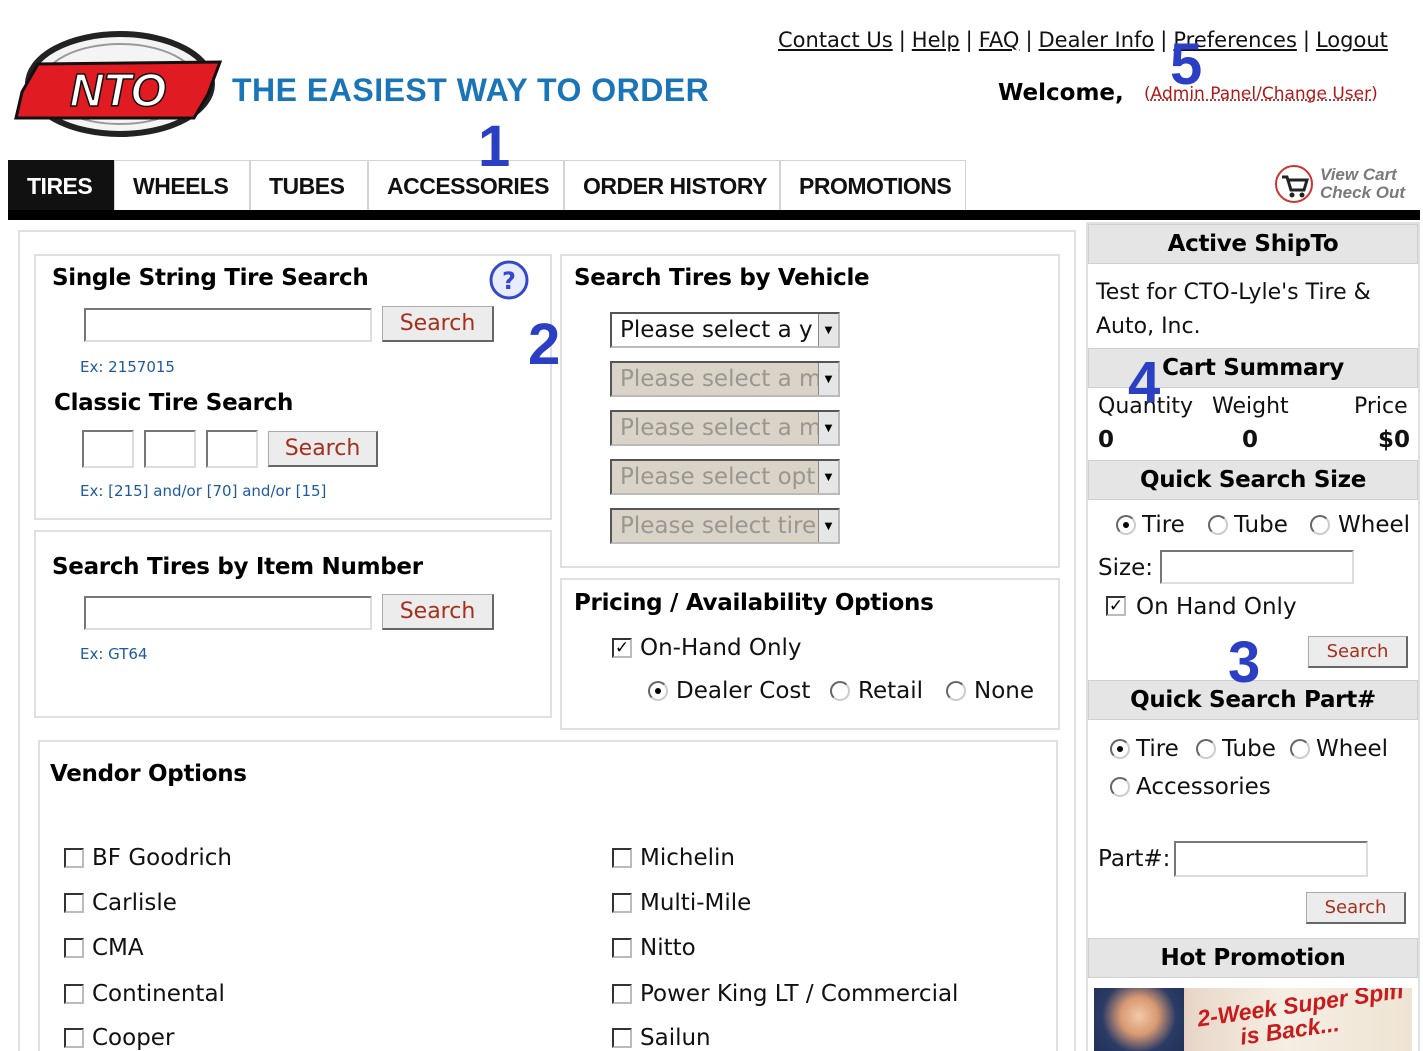 The height and width of the screenshot is (1051, 1423). What do you see at coordinates (1061, 93) in the screenshot?
I see `welcome-text: Welcome,` at bounding box center [1061, 93].